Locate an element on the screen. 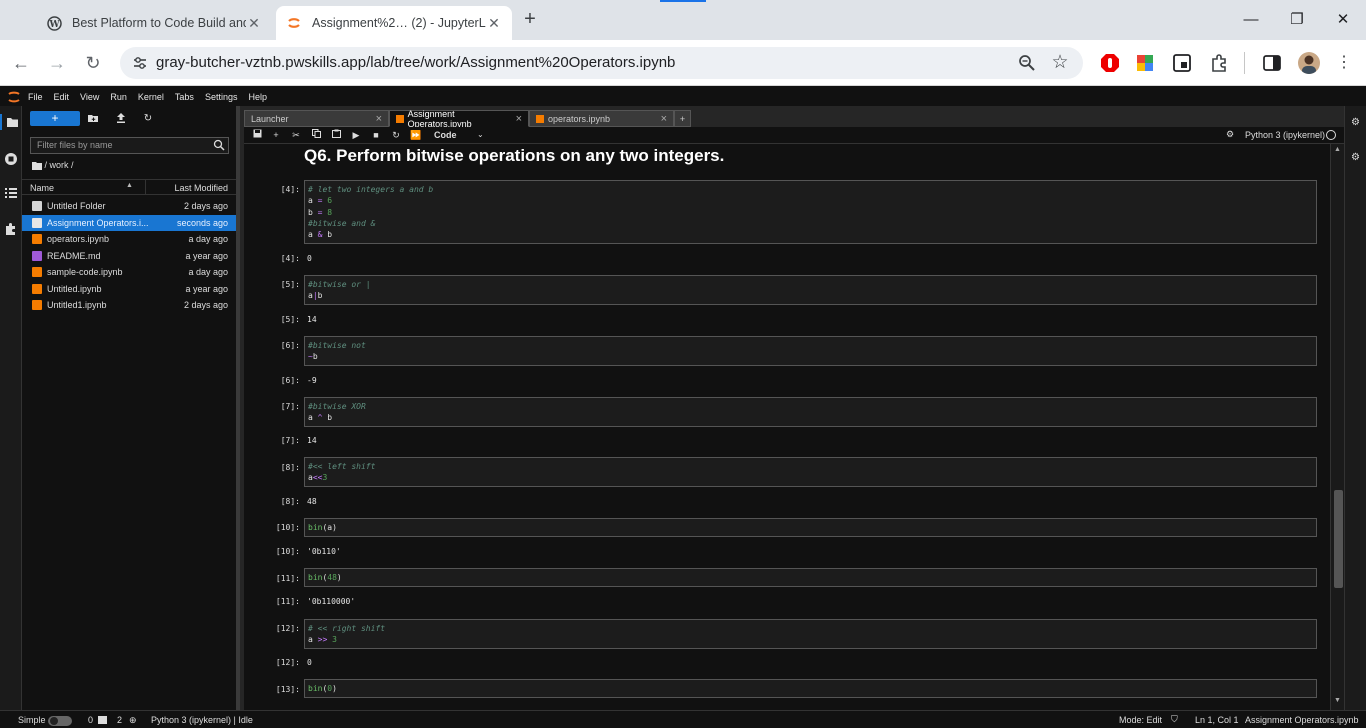 This screenshot has width=1366, height=728. debugger-icon: ⚙ is located at coordinates (1355, 157).